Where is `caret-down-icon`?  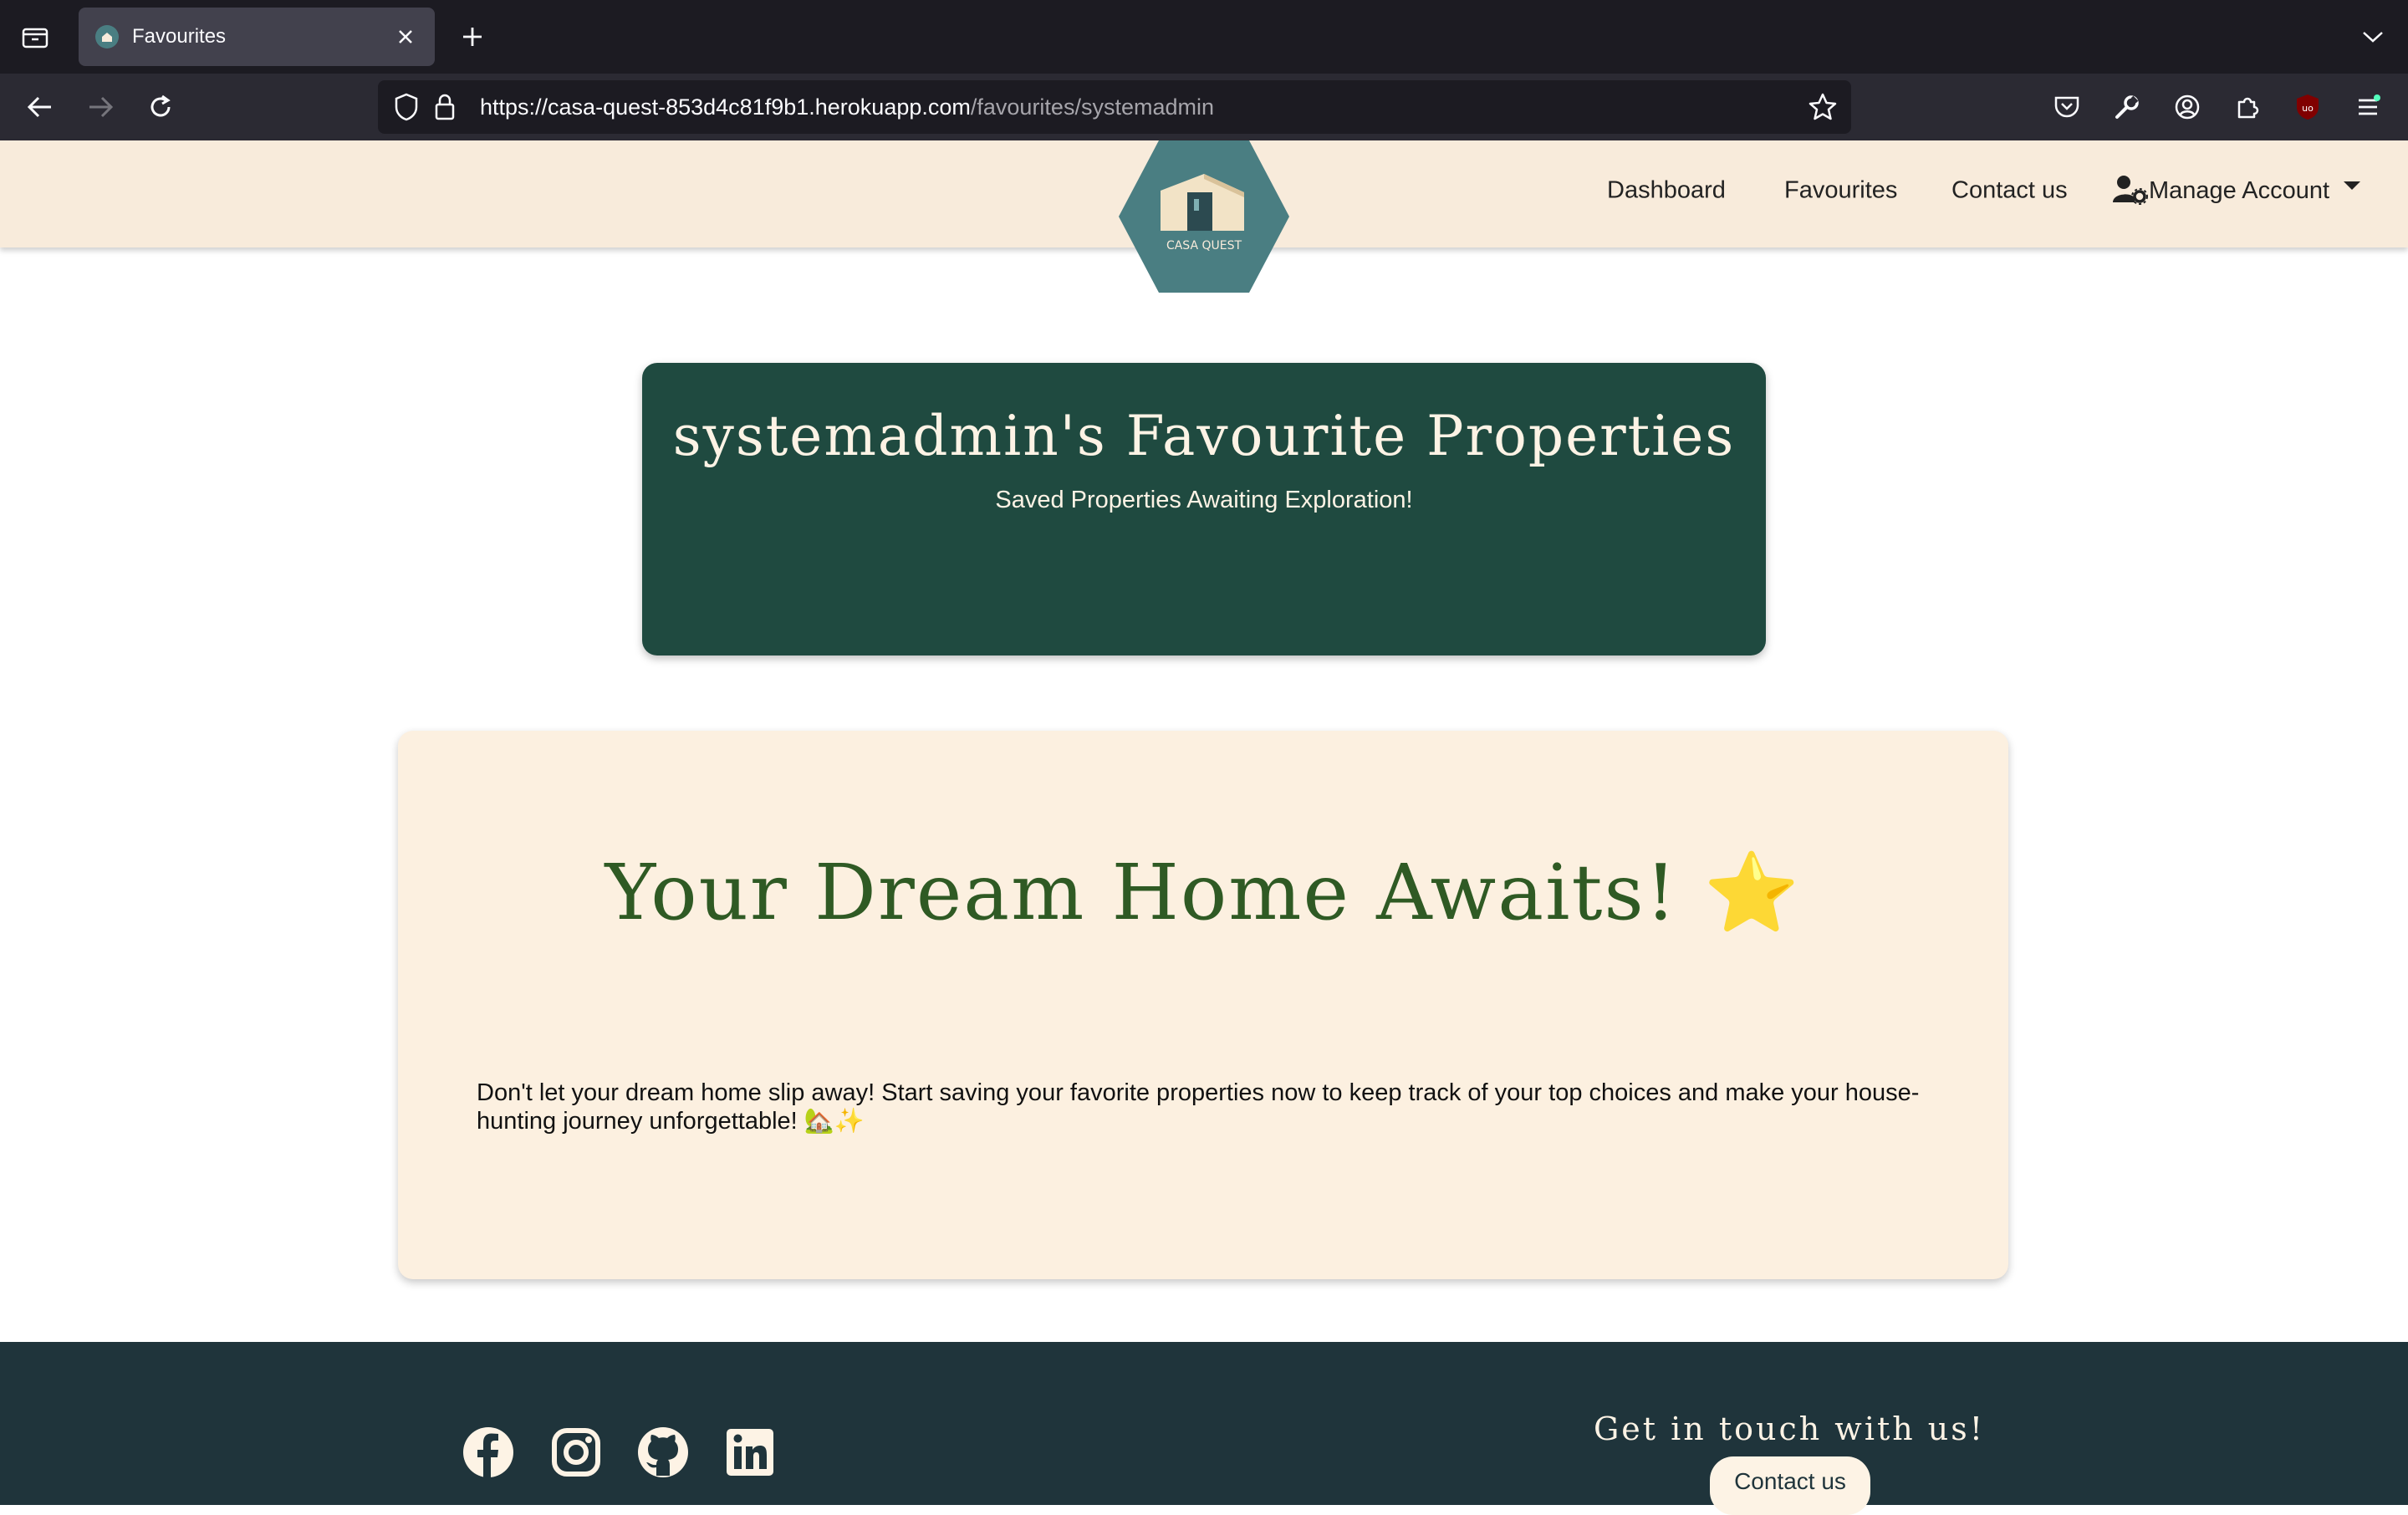 caret-down-icon is located at coordinates (2352, 185).